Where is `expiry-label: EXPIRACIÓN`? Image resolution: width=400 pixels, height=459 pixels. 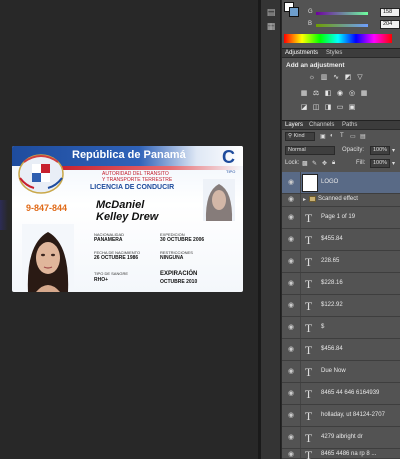
expiry-label: EXPIRACIÓN is located at coordinates (179, 274).